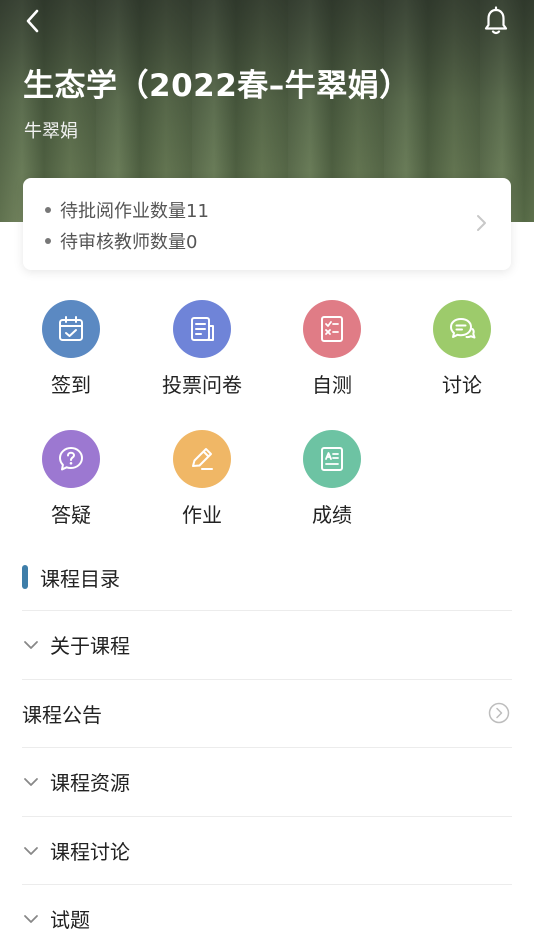  I want to click on chevron-left-icon, so click(32, 21).